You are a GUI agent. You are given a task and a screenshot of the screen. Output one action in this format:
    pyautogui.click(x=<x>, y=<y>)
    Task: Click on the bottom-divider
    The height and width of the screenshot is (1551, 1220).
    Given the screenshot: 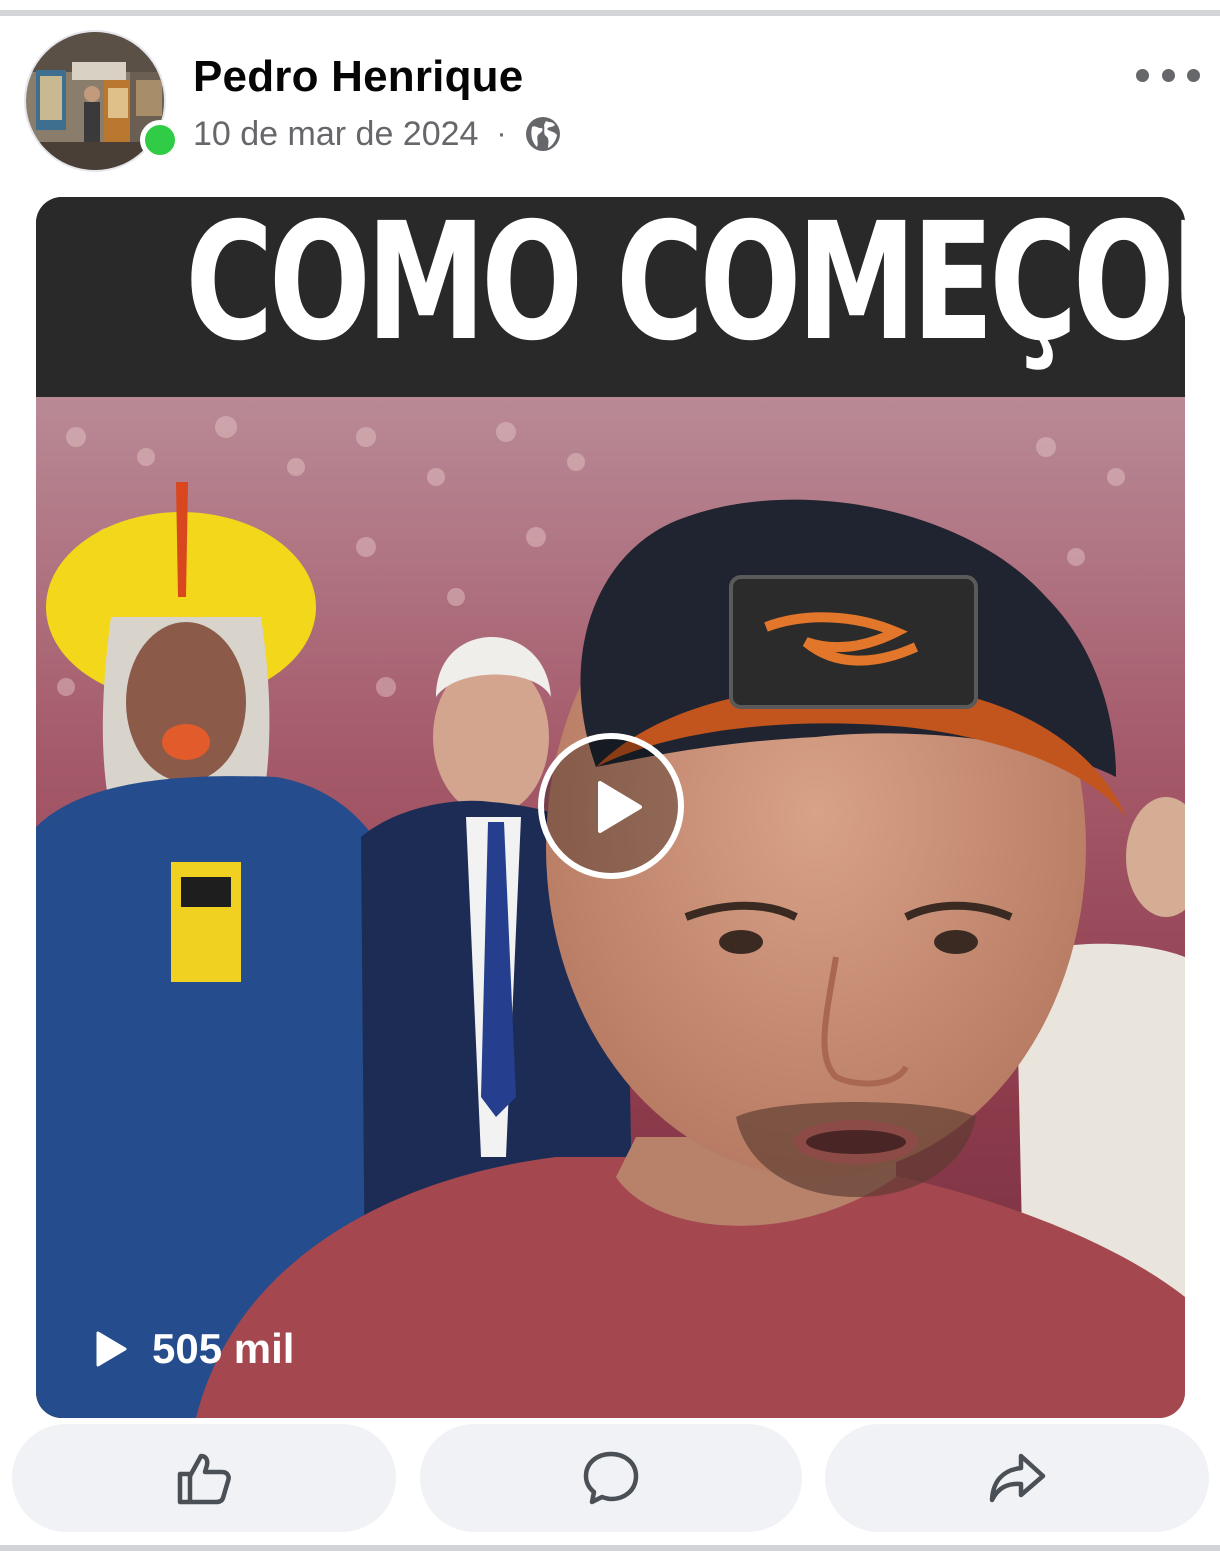 What is the action you would take?
    pyautogui.click(x=610, y=1548)
    